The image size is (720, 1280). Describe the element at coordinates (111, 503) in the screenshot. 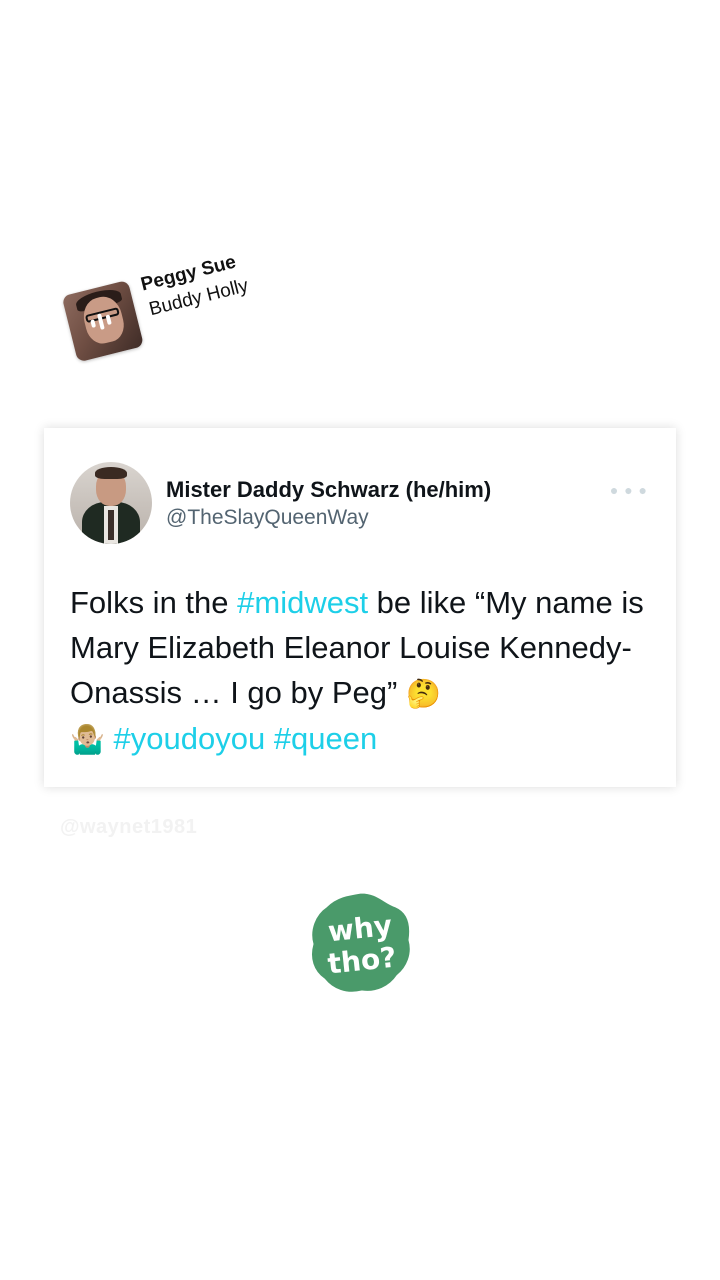

I see `avatar` at that location.